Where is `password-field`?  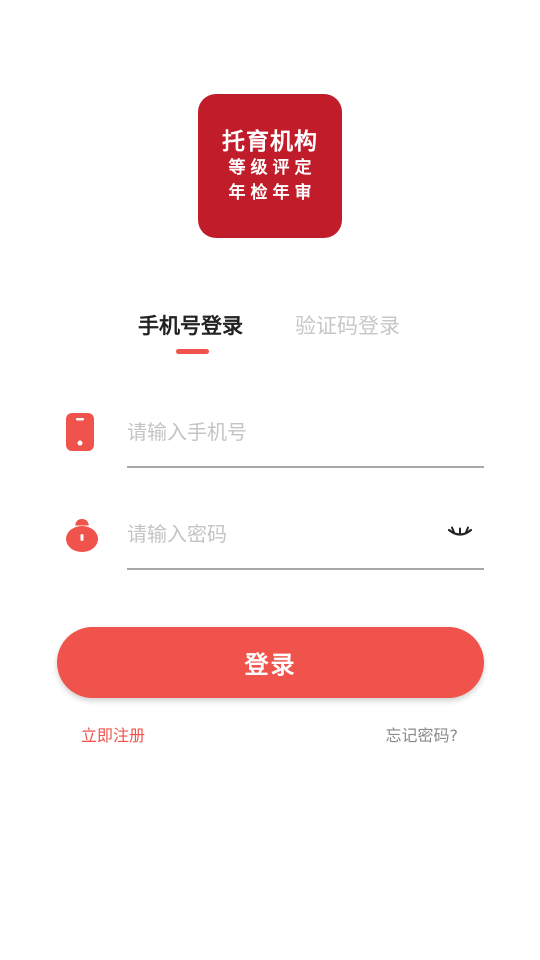
password-field is located at coordinates (270, 540).